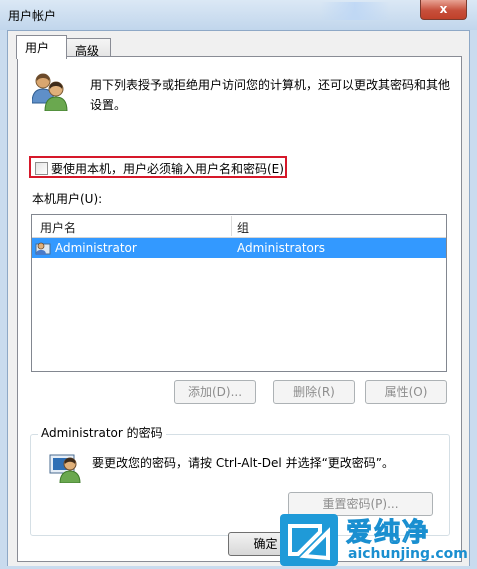 The width and height of the screenshot is (477, 569). Describe the element at coordinates (41, 168) in the screenshot. I see `require-password-checkbox` at that location.